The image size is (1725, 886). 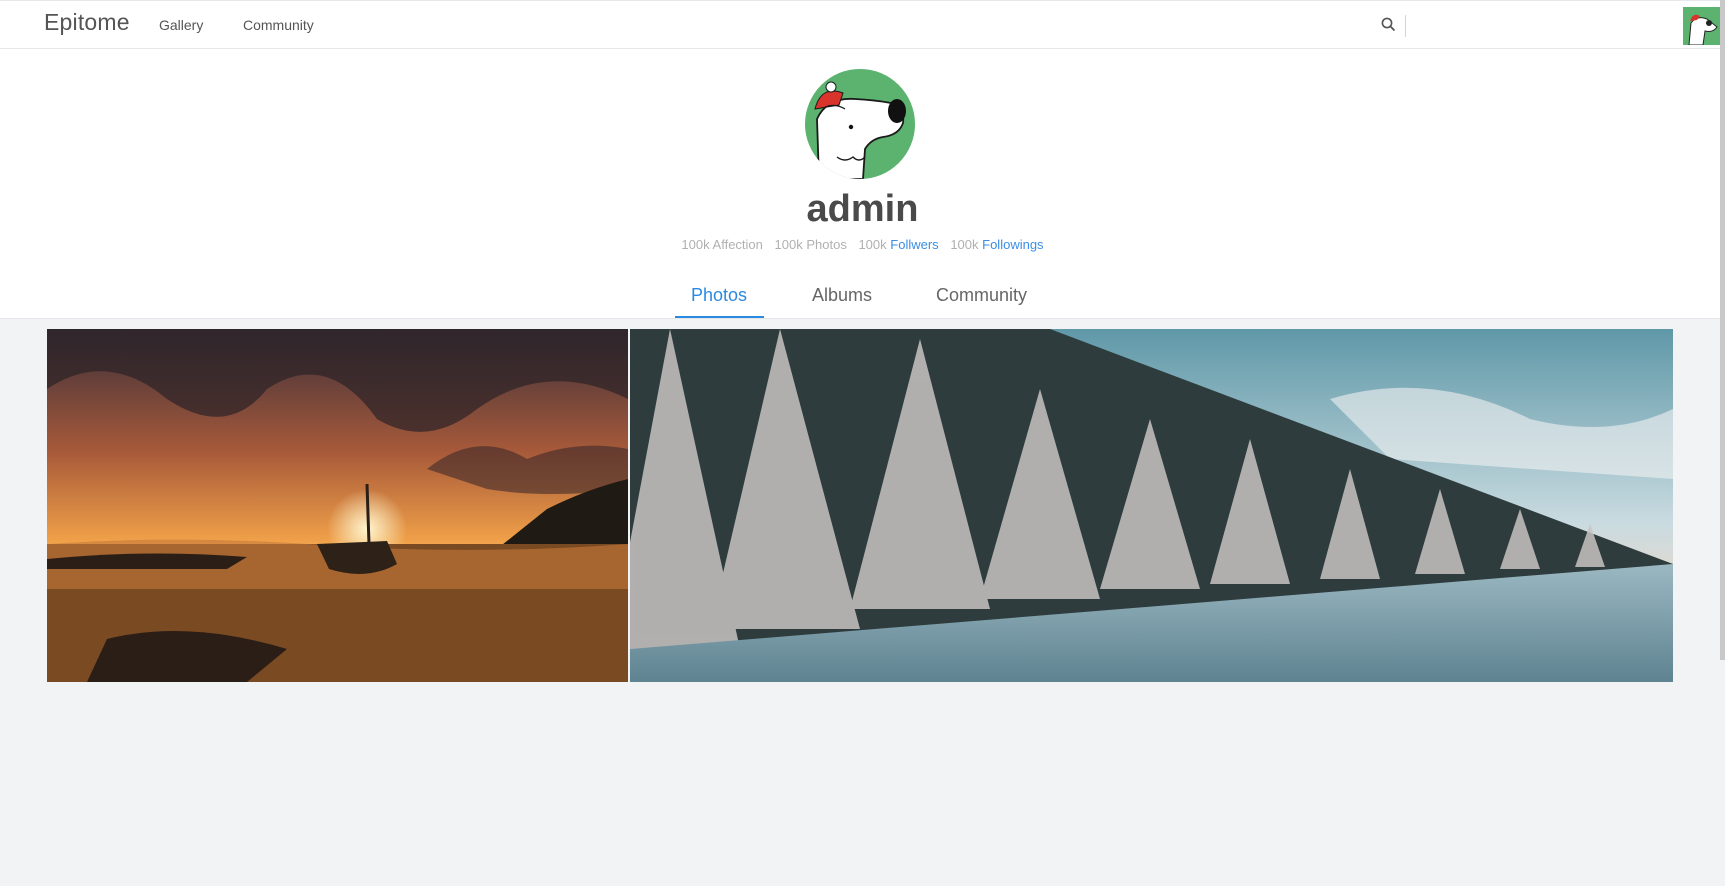 I want to click on stat-photos: 100k Photos, so click(x=810, y=244).